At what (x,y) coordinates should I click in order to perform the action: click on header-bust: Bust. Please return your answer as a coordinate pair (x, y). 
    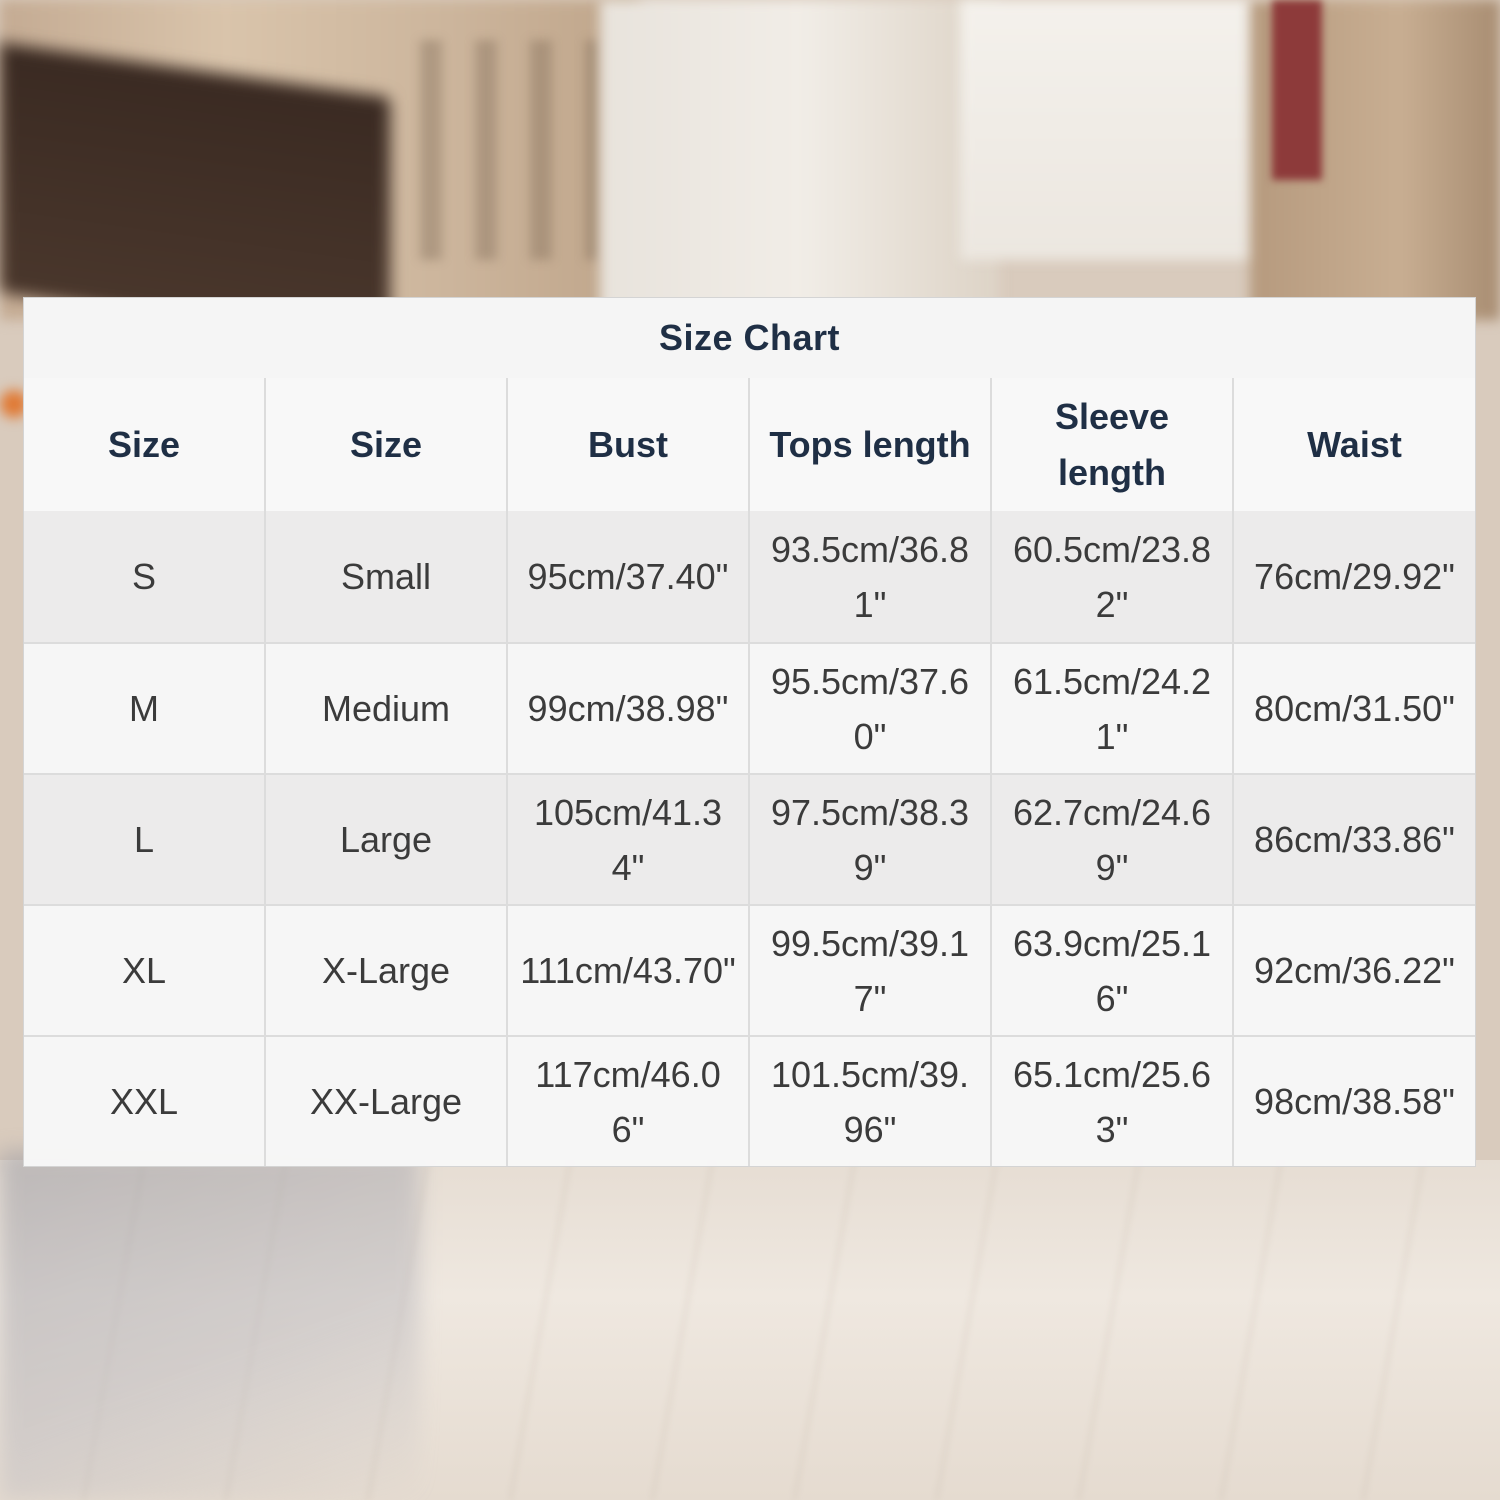
    Looking at the image, I should click on (629, 444).